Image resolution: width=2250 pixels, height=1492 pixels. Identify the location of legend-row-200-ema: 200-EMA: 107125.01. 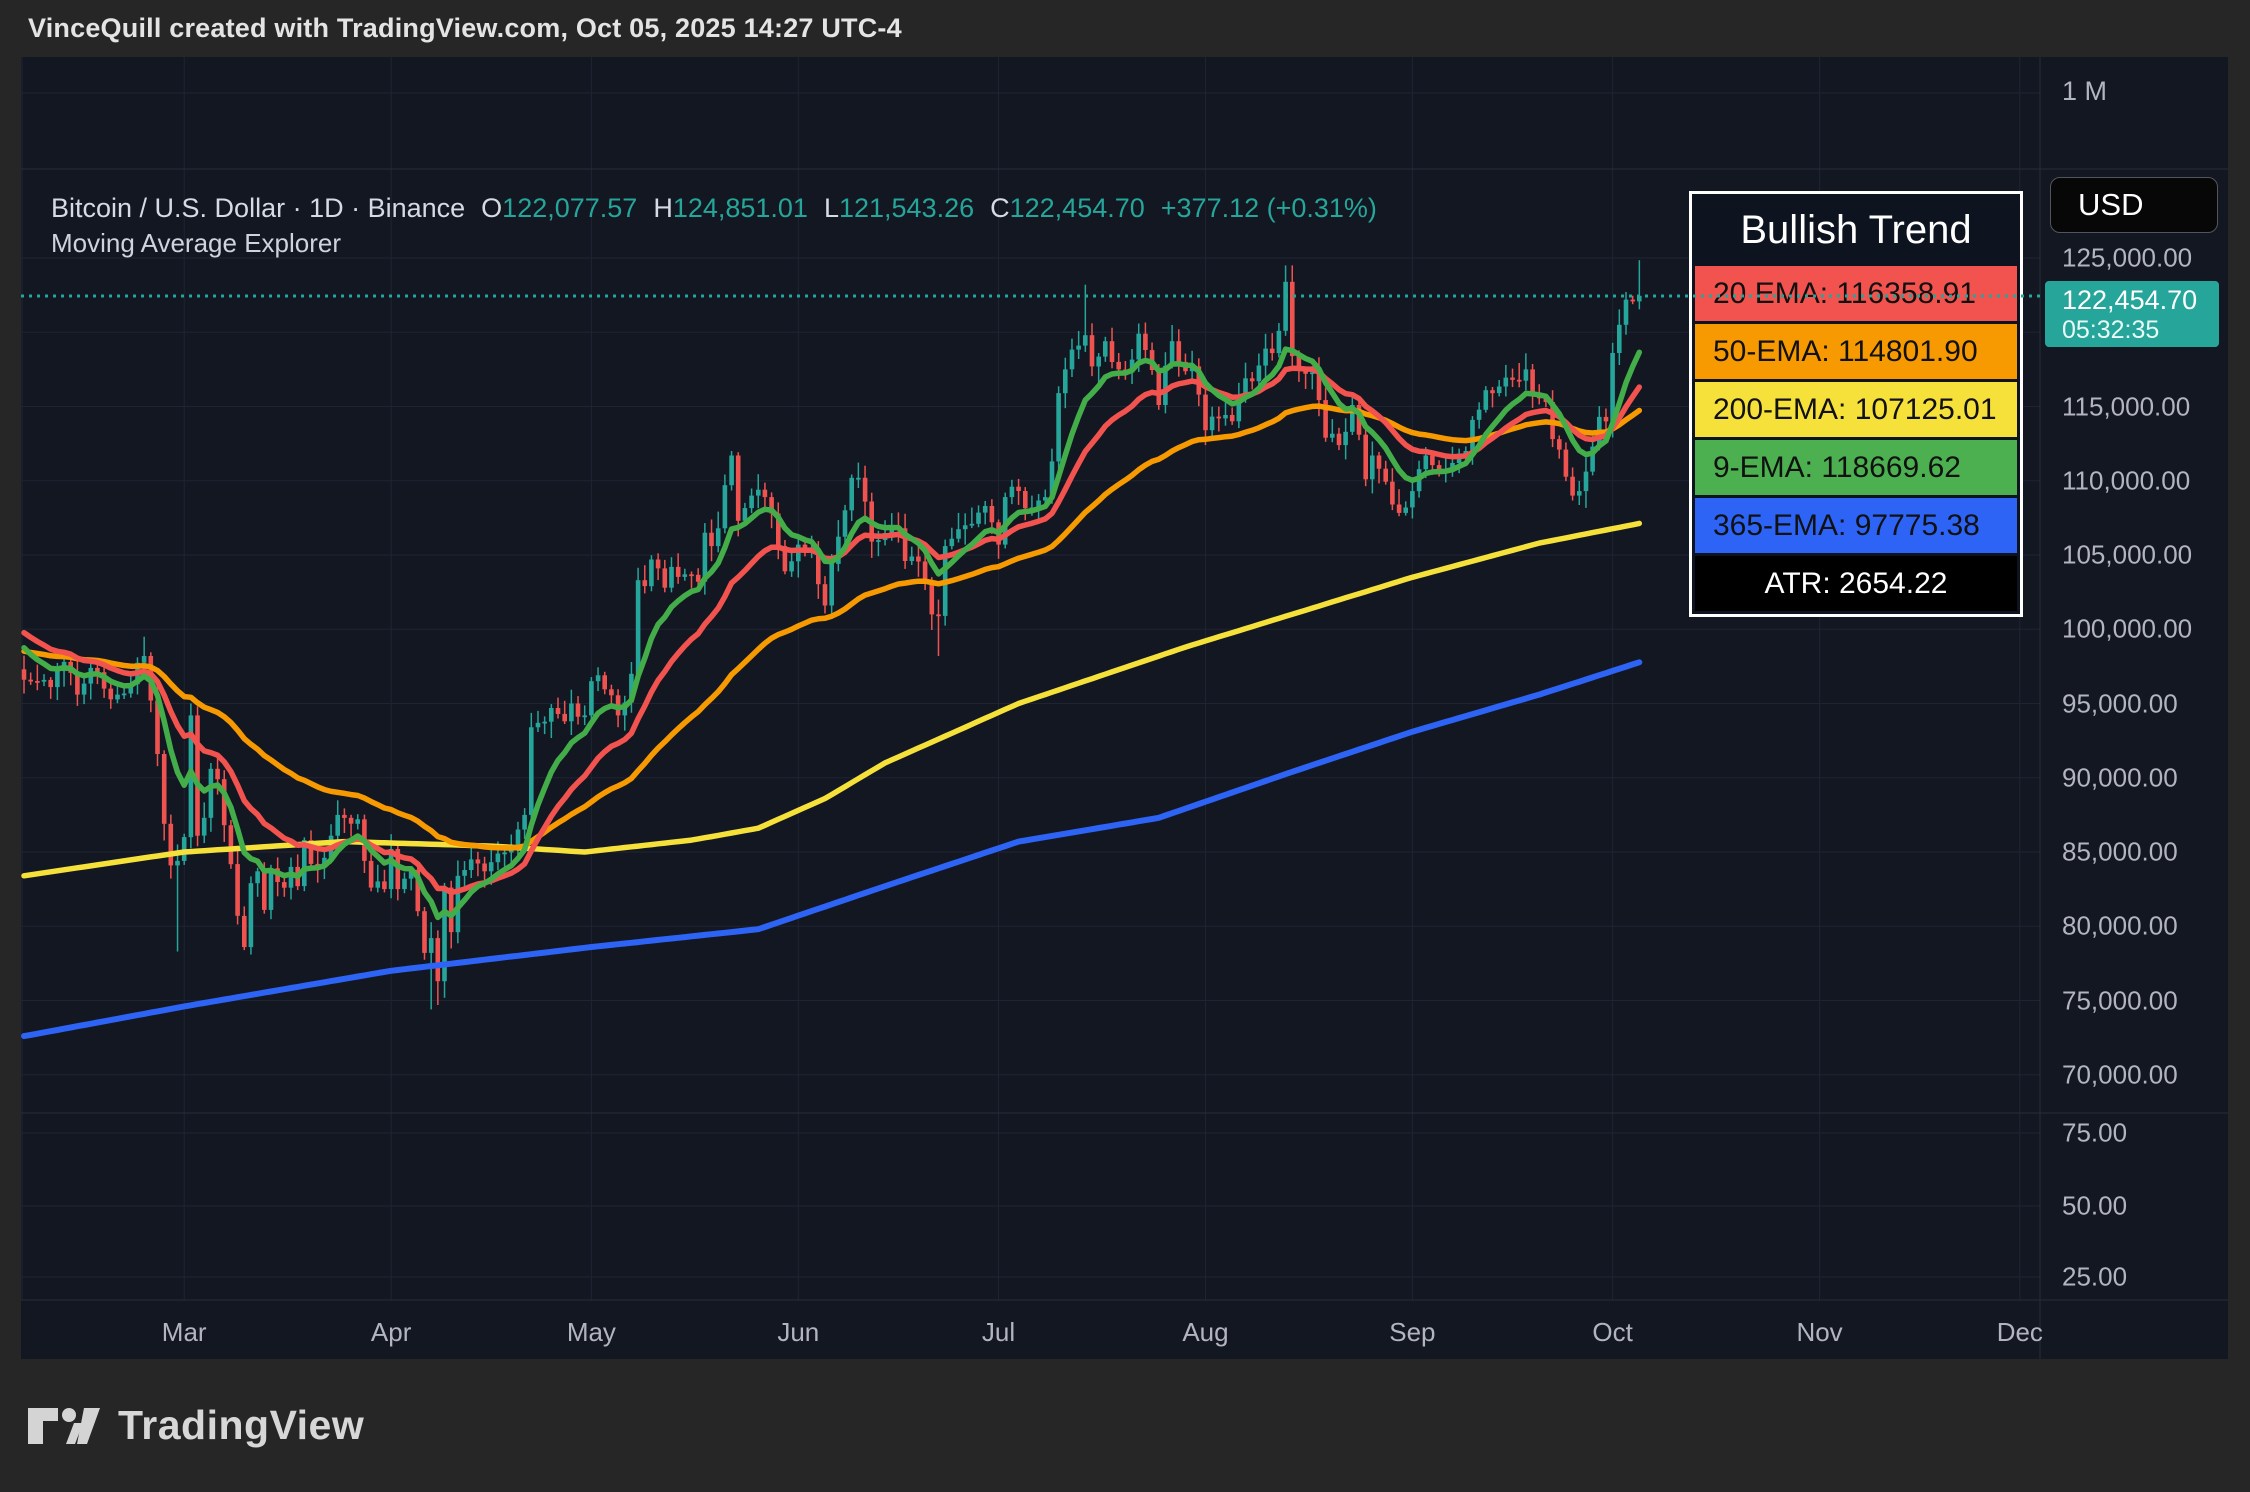
(1856, 409).